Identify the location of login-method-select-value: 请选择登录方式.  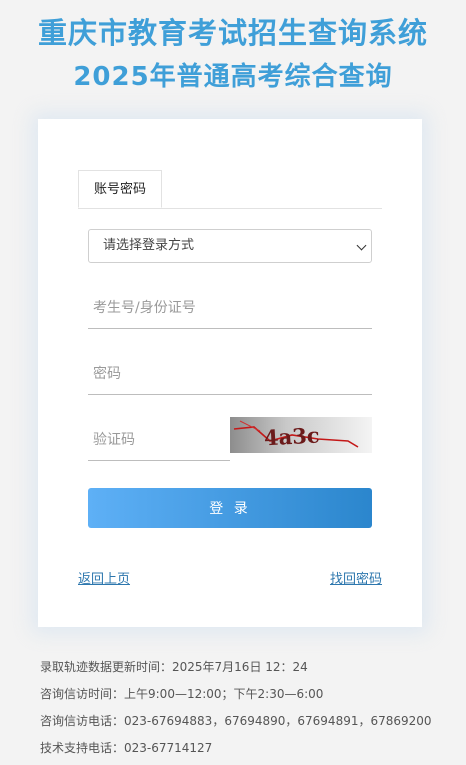
(149, 245).